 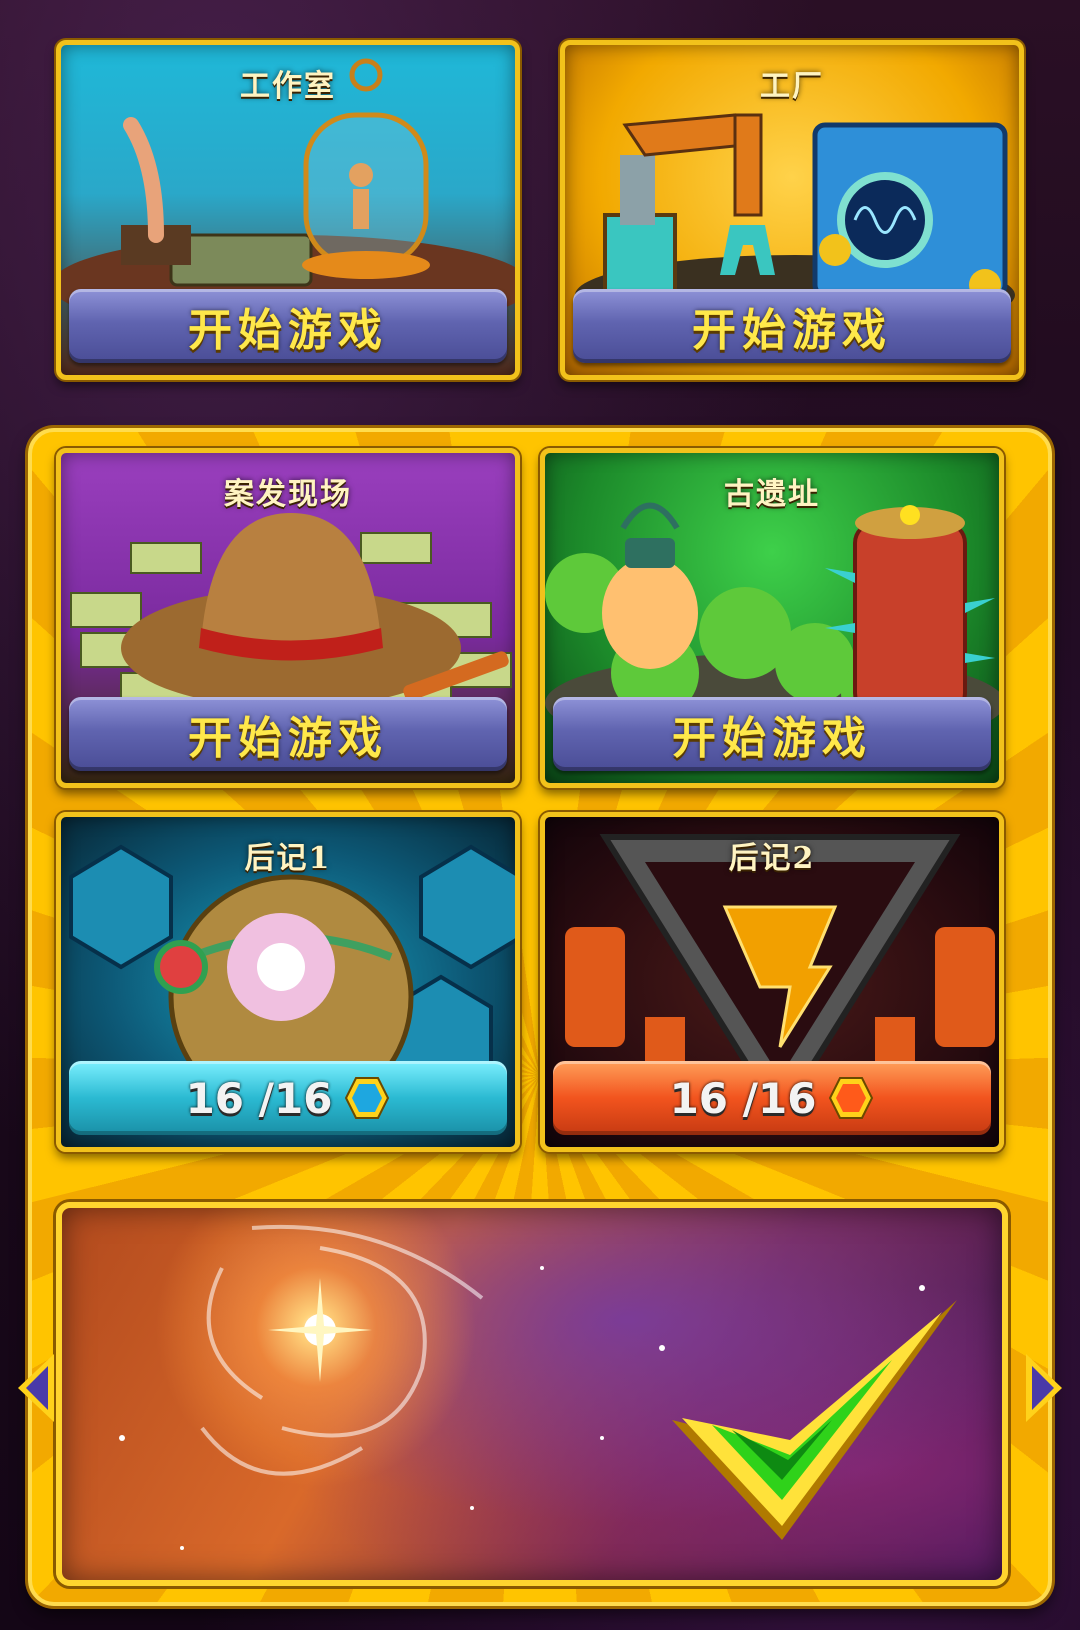 I want to click on level-card-factory: 工厂 开始游戏, so click(x=792, y=210).